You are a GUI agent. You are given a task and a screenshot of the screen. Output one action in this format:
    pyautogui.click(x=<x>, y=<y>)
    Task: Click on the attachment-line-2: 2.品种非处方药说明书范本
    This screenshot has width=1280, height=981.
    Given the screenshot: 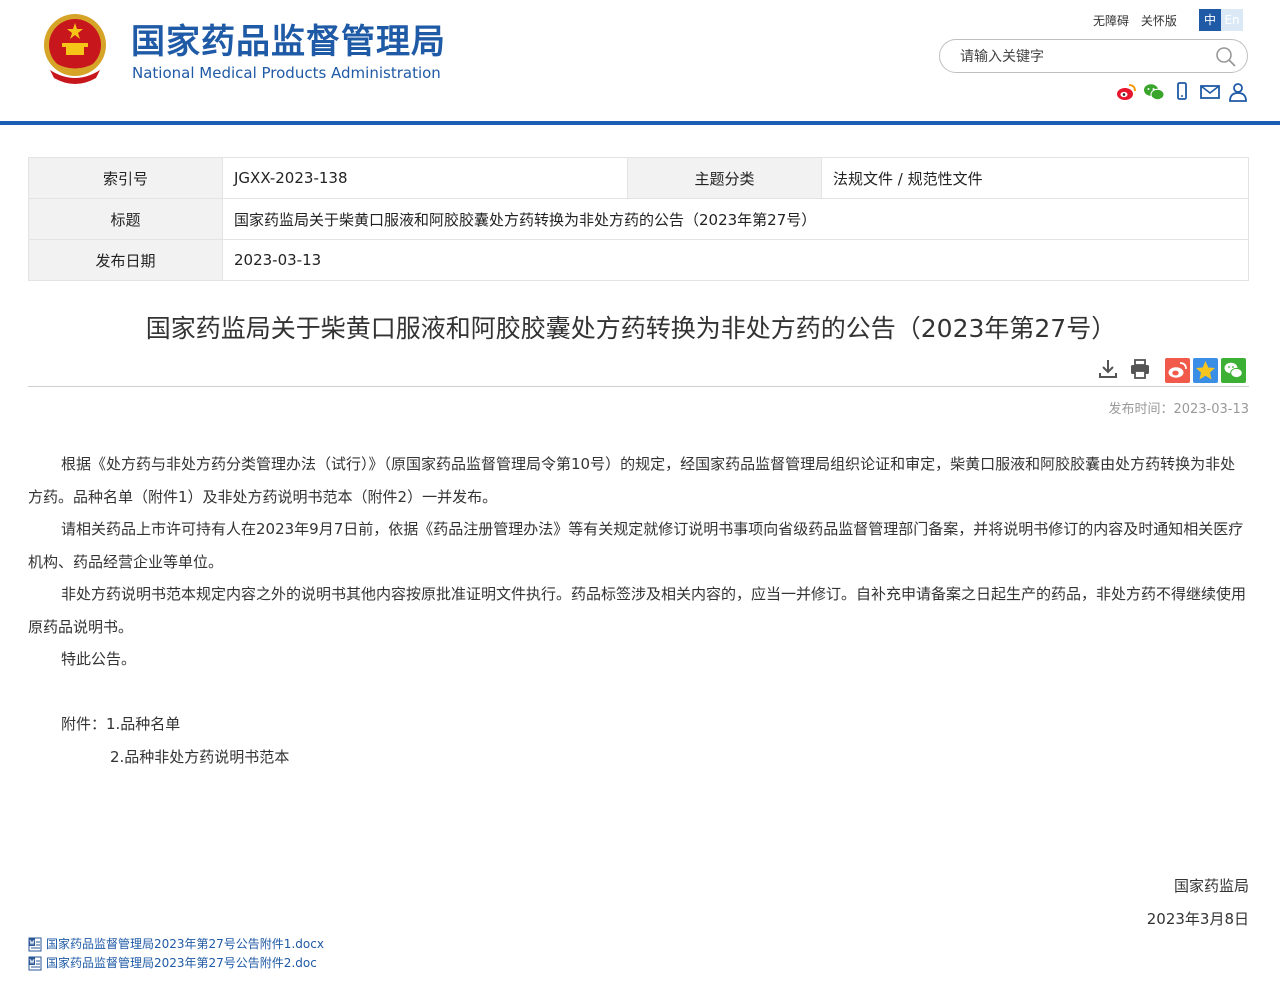 What is the action you would take?
    pyautogui.click(x=200, y=756)
    